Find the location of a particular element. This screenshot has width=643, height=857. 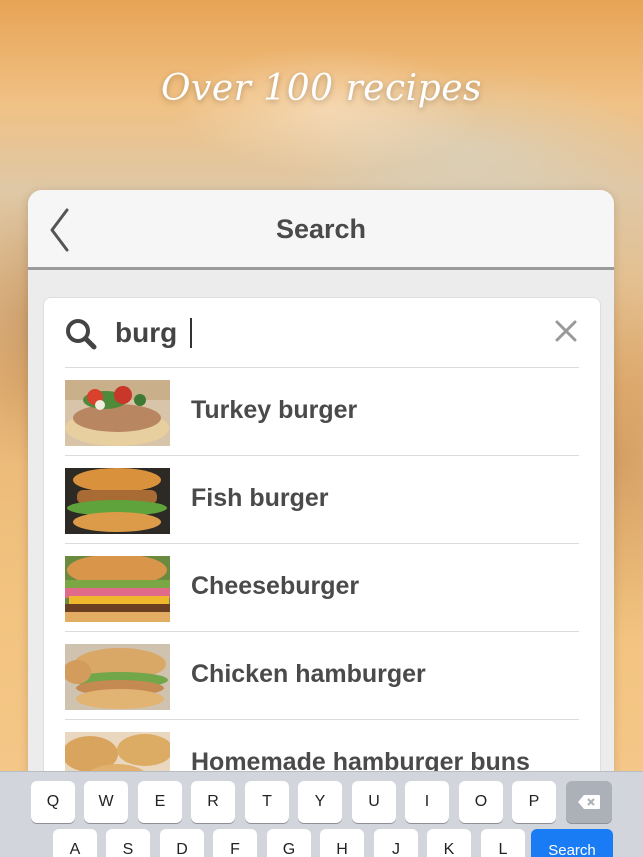

backspace-icon is located at coordinates (589, 802).